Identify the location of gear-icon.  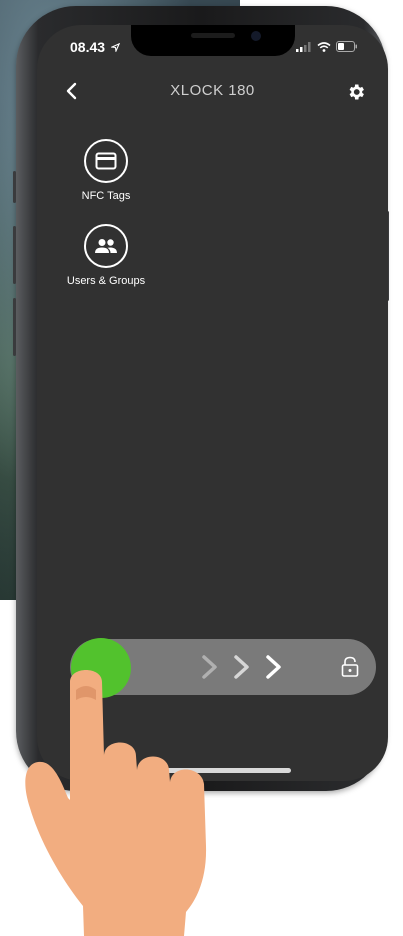
(356, 92).